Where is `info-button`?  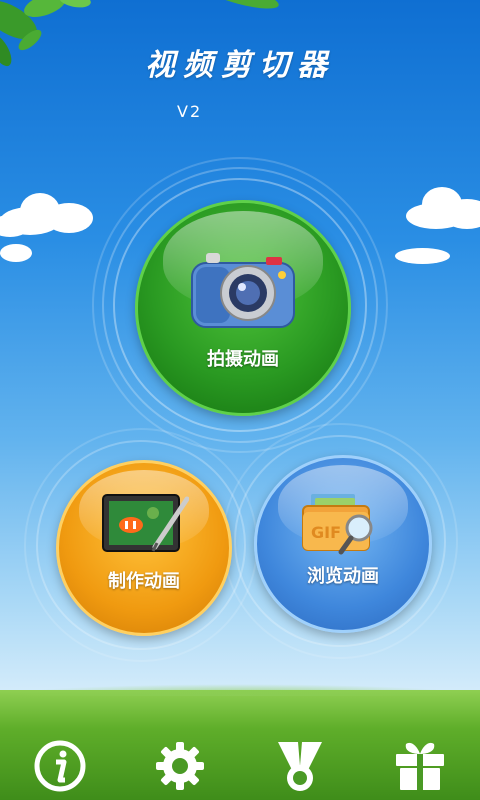 info-button is located at coordinates (60, 766).